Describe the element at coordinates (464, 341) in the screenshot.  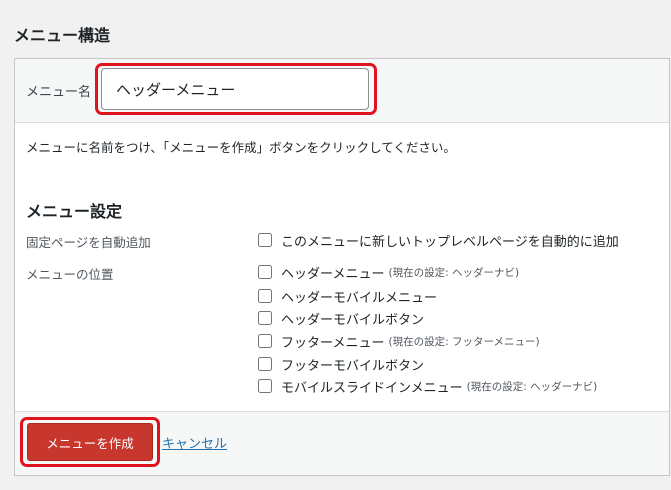
I see `location-current-note: (現在の設定: フッターメニュー)` at that location.